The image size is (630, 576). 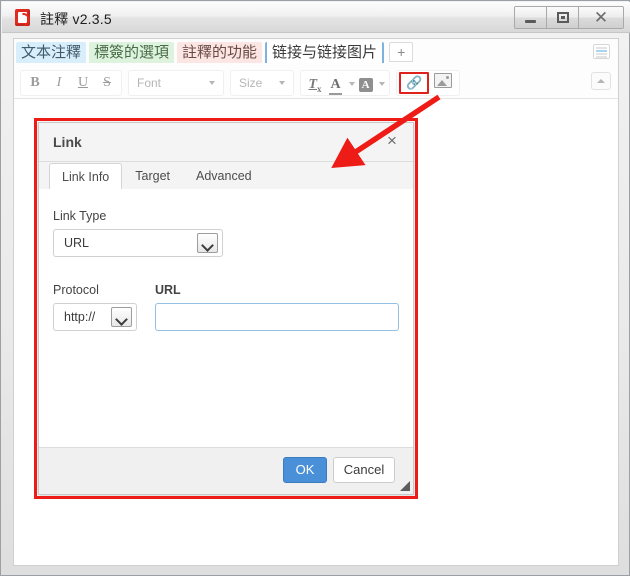 I want to click on text-color-button: A, so click(x=342, y=83).